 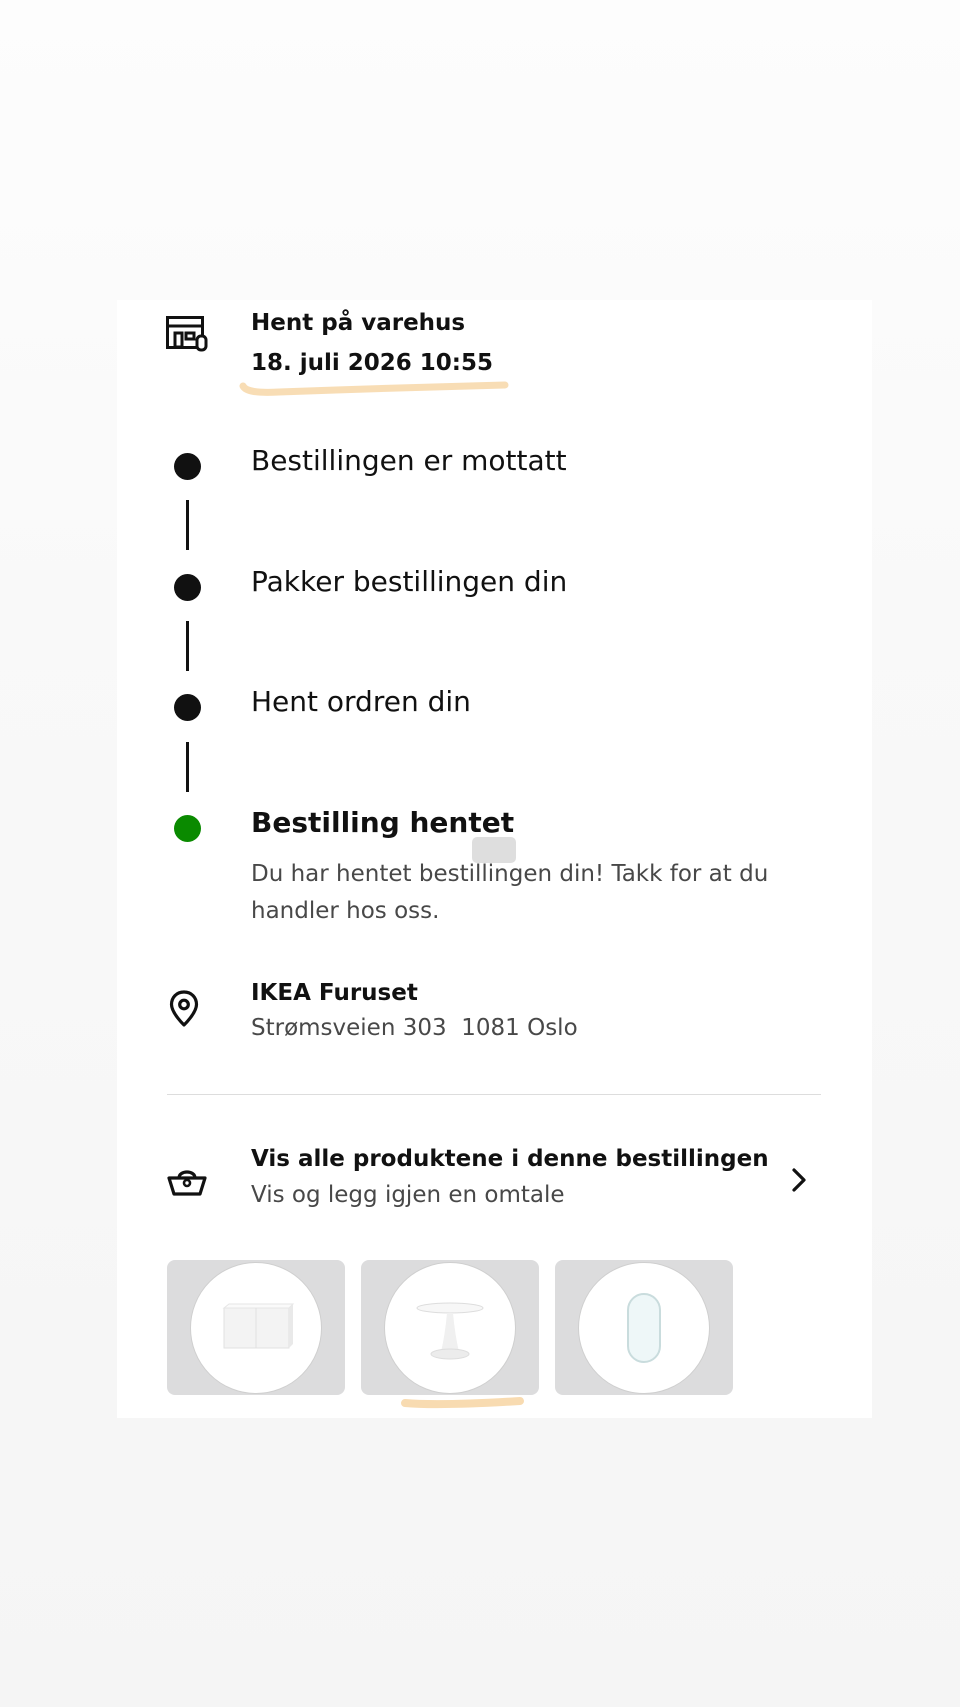 What do you see at coordinates (358, 323) in the screenshot?
I see `pickup-title: Hent på varehus` at bounding box center [358, 323].